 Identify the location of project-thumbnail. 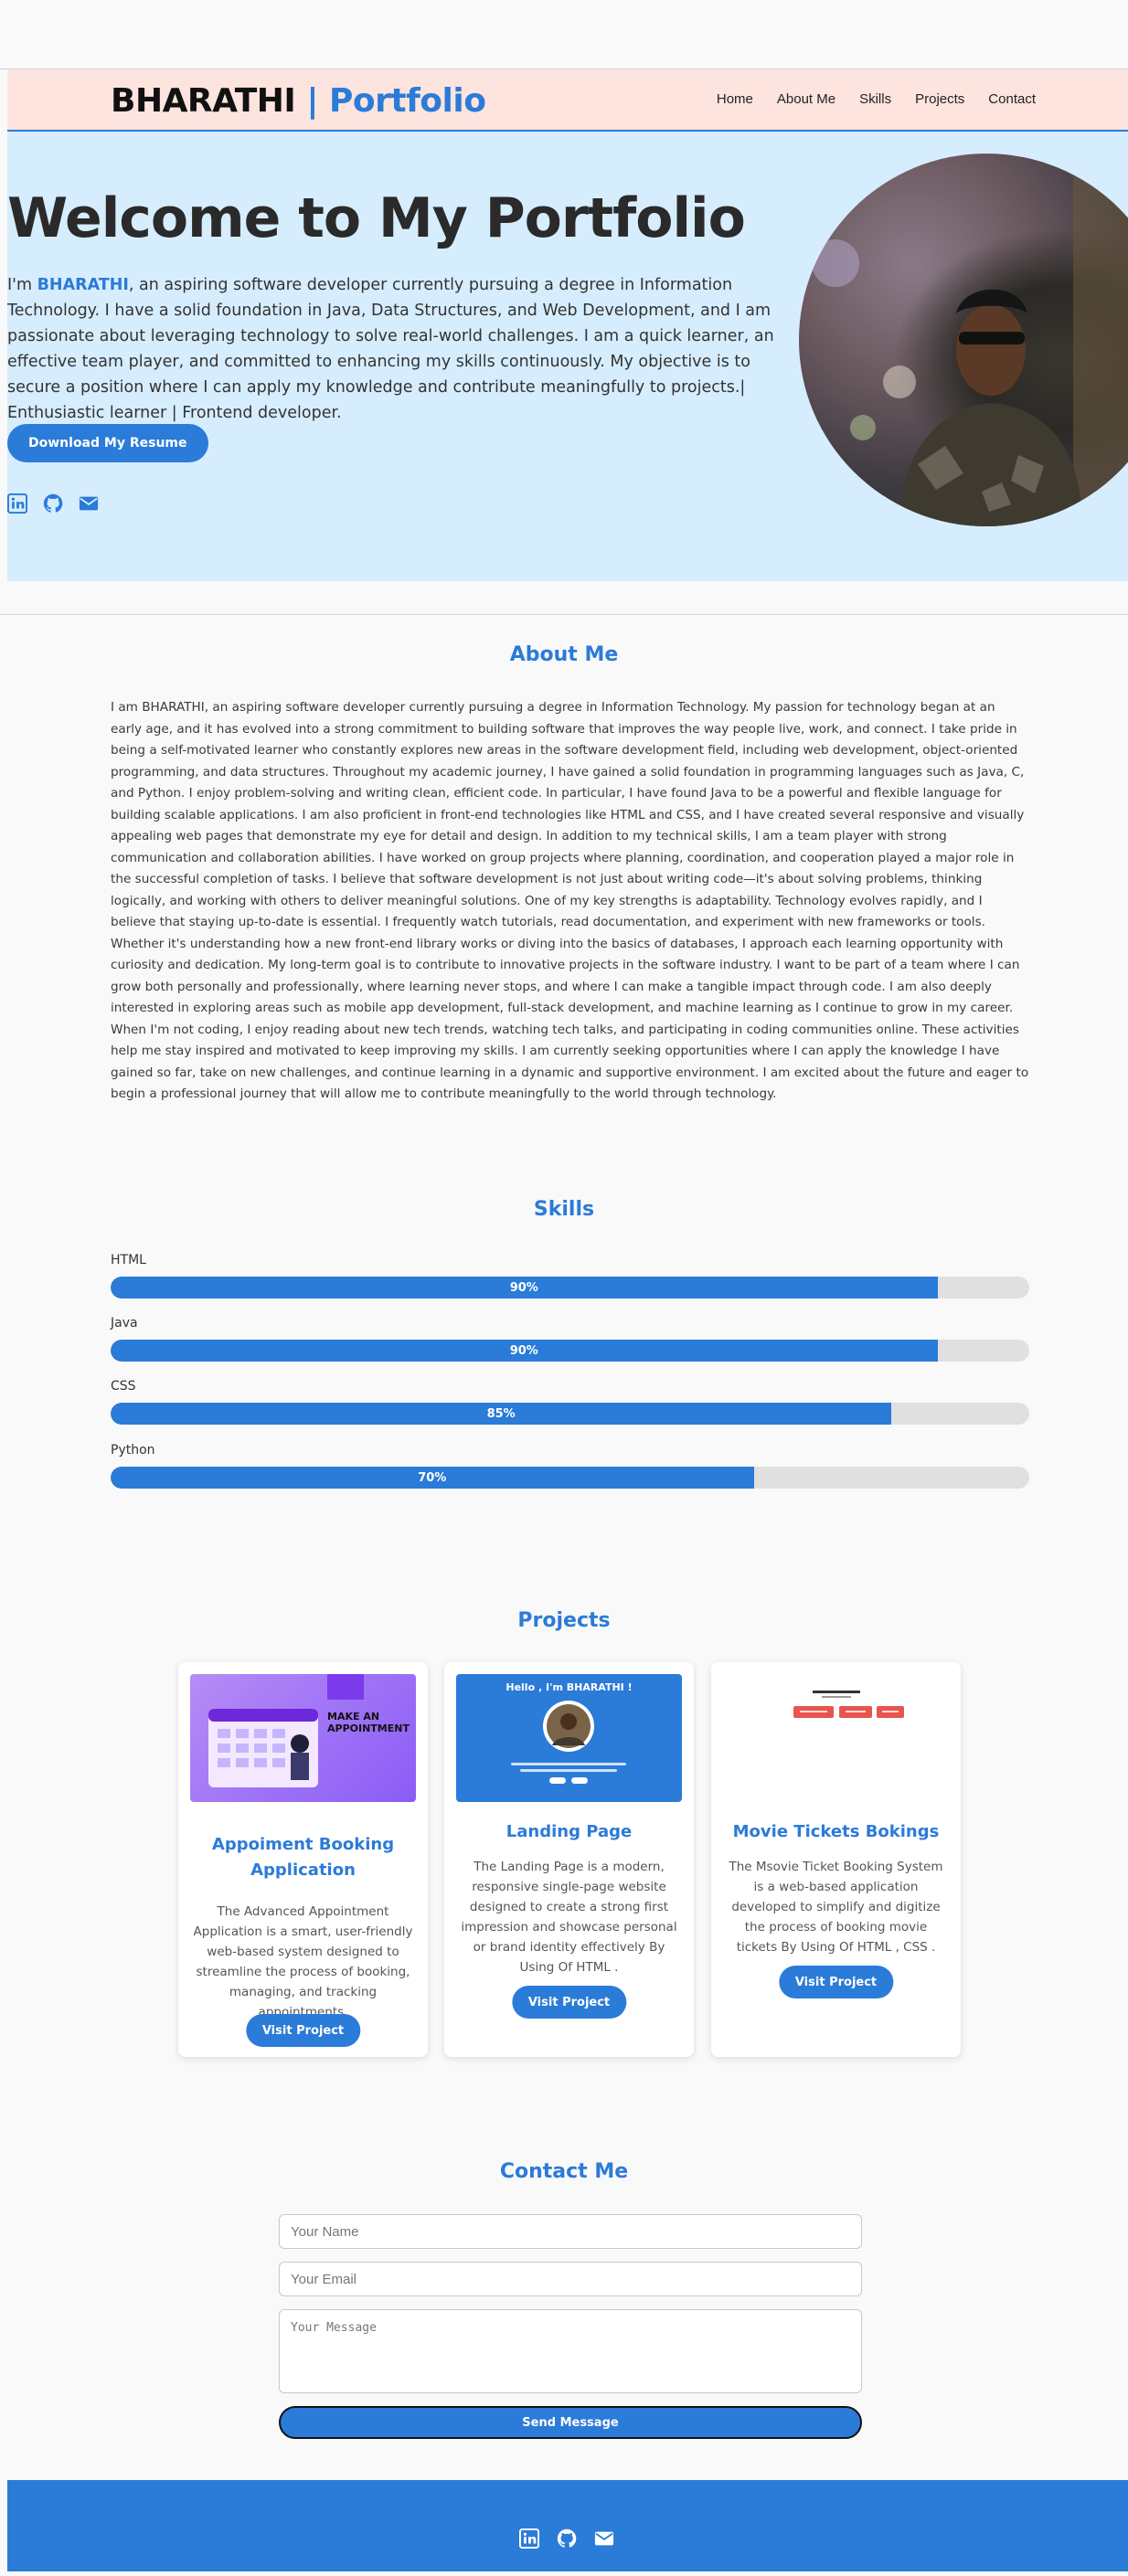
(836, 1738).